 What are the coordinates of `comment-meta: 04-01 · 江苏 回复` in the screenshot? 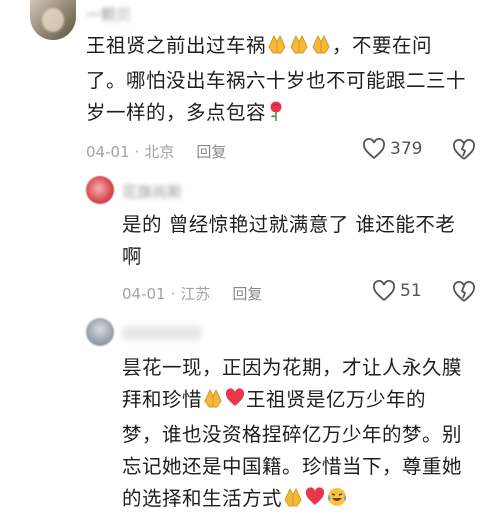 It's located at (192, 293).